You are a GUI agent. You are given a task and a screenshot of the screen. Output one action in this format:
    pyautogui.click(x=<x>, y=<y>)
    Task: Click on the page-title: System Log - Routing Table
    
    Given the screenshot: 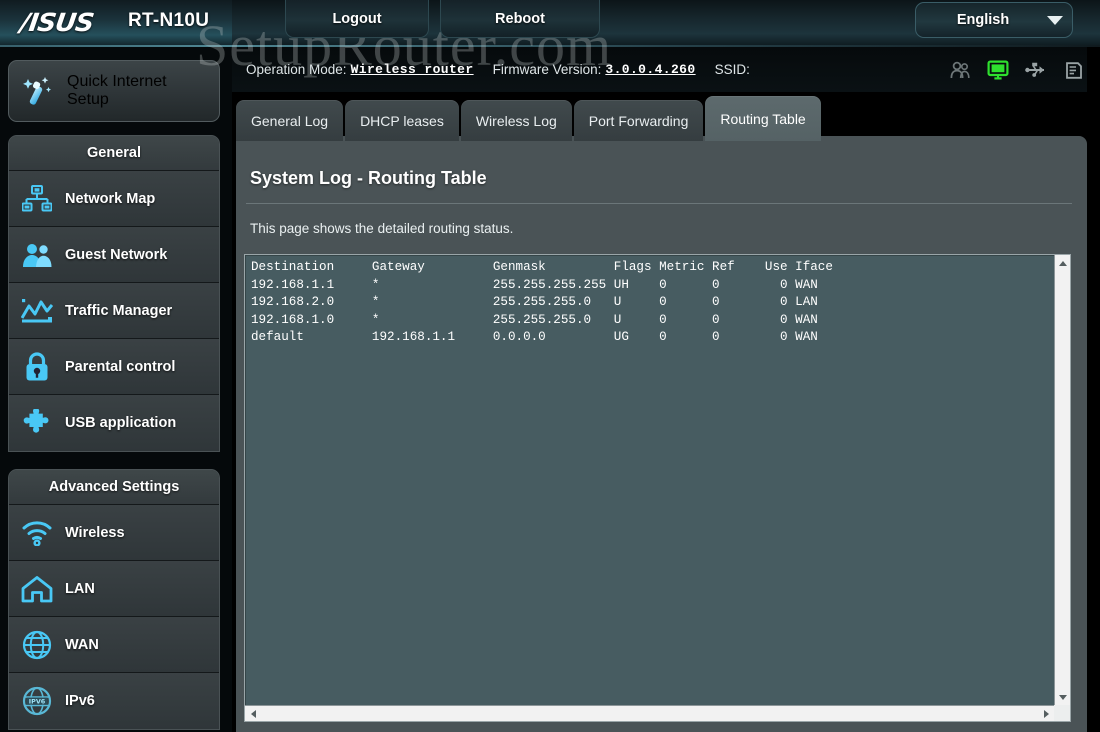 What is the action you would take?
    pyautogui.click(x=368, y=178)
    